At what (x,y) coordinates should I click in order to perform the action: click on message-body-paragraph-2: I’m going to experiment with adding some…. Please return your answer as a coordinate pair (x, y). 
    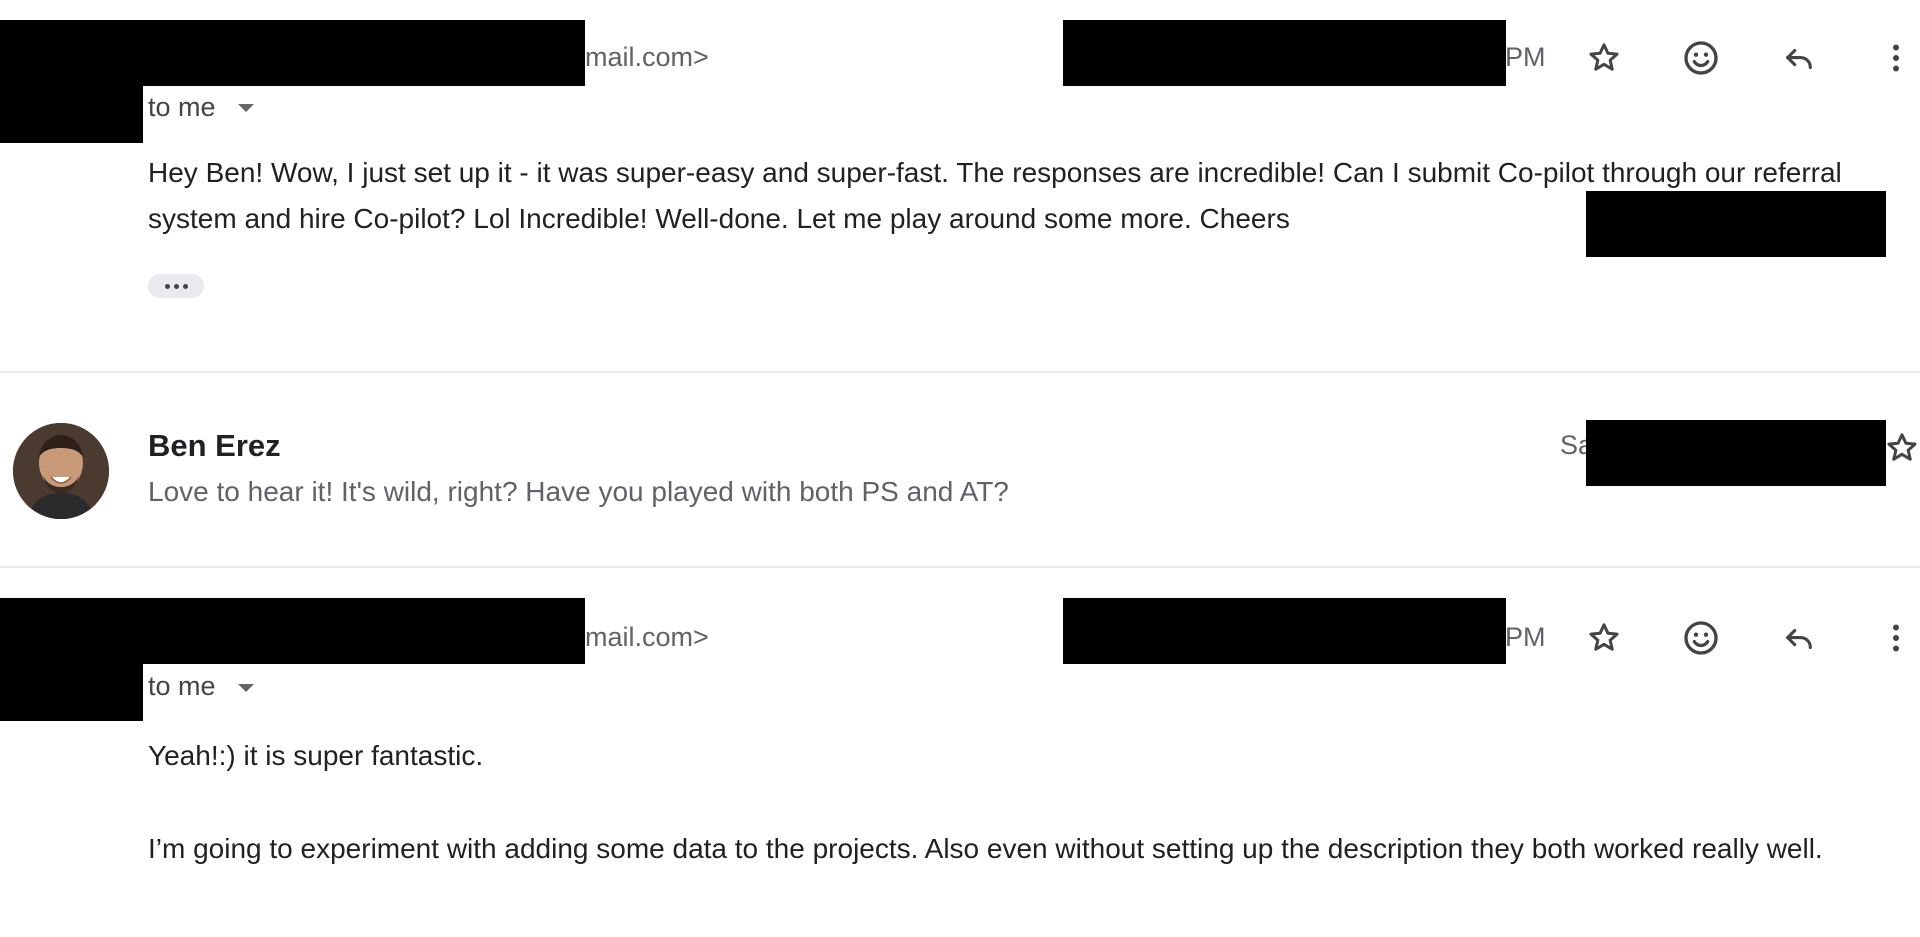
    Looking at the image, I should click on (985, 848).